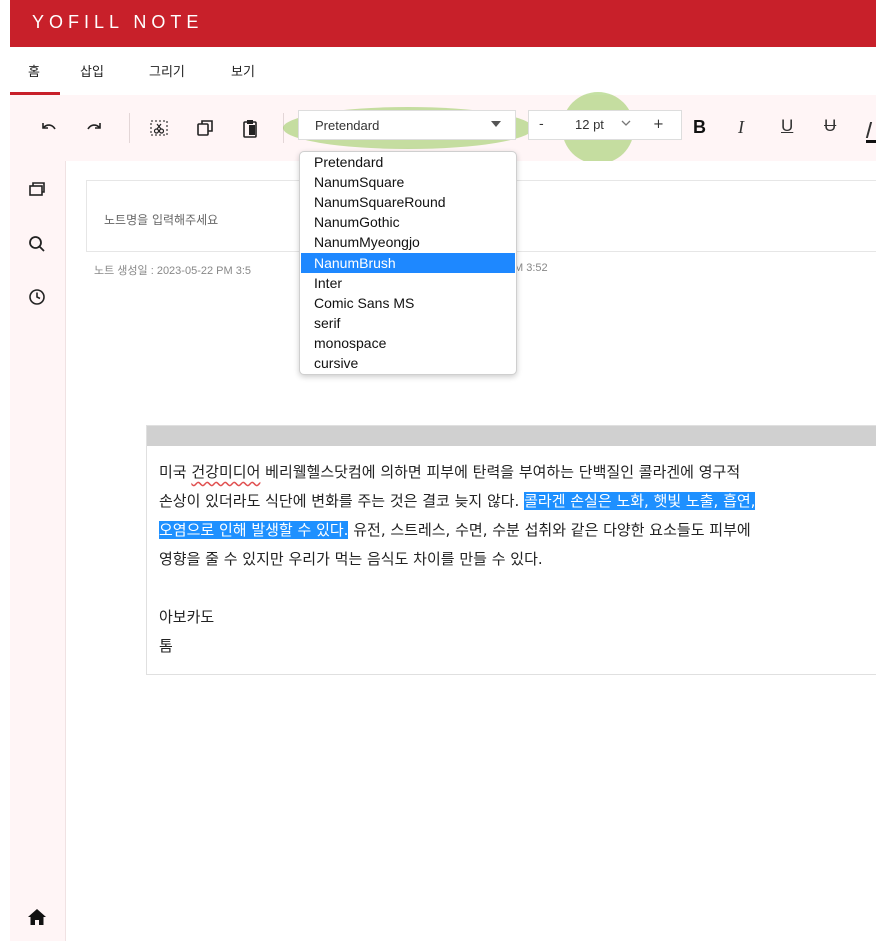 The image size is (876, 941). Describe the element at coordinates (408, 363) in the screenshot. I see `font-option-cursive: cursive` at that location.